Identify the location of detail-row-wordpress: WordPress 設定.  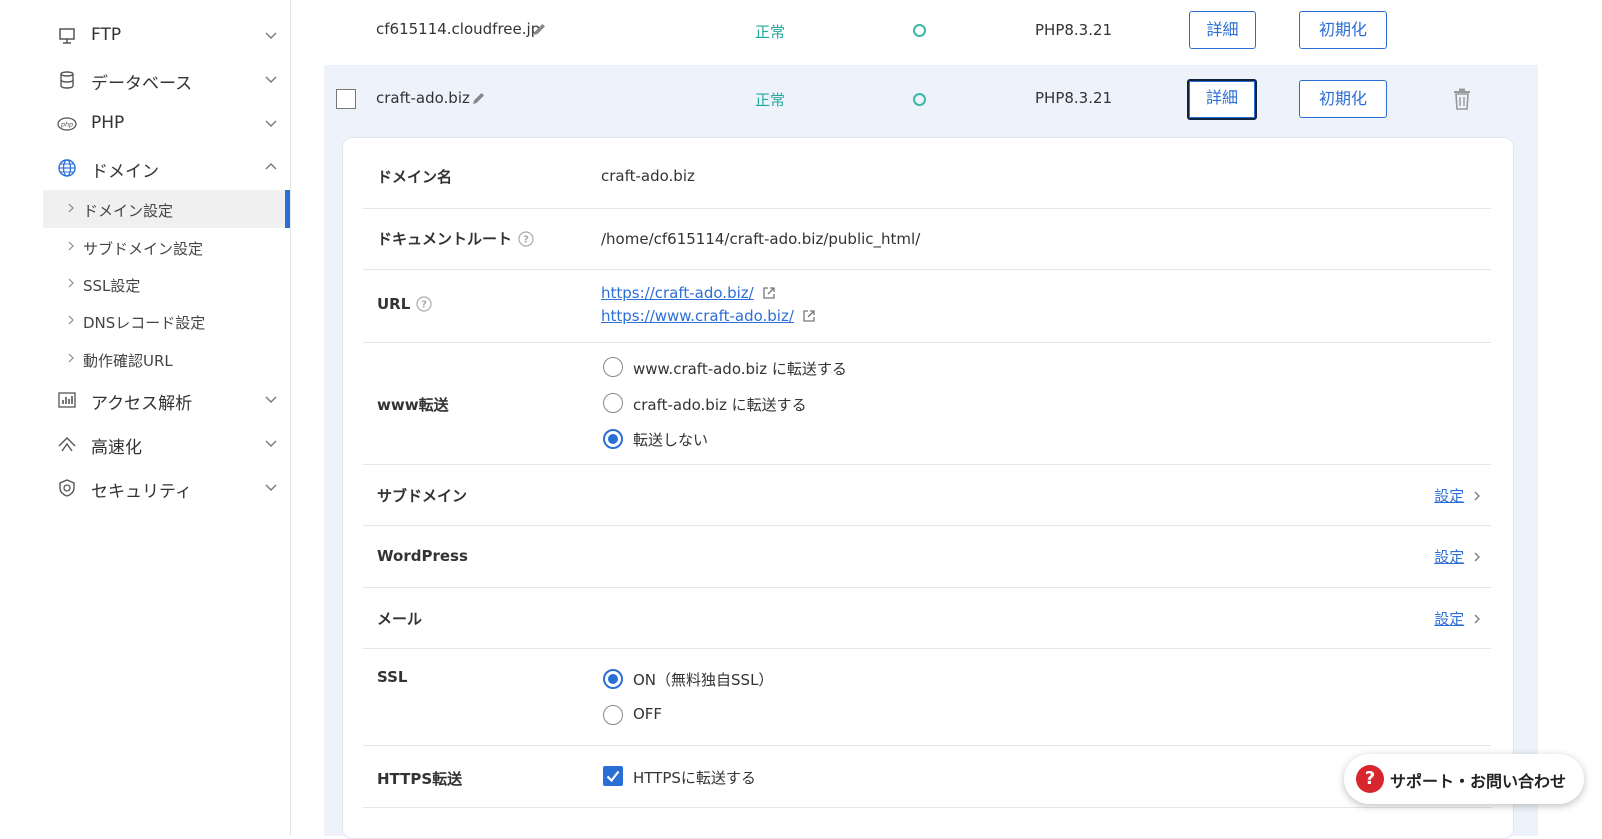
(927, 556).